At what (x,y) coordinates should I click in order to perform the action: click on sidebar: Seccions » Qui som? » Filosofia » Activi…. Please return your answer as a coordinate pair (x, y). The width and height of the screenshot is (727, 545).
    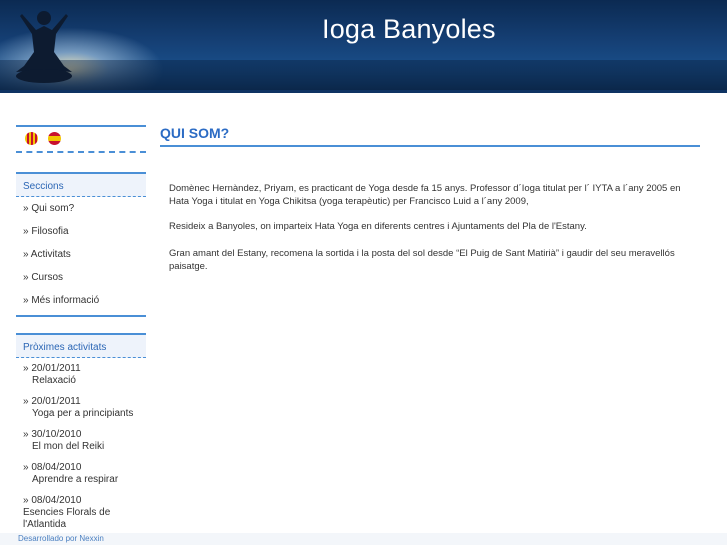
    Looking at the image, I should click on (81, 331).